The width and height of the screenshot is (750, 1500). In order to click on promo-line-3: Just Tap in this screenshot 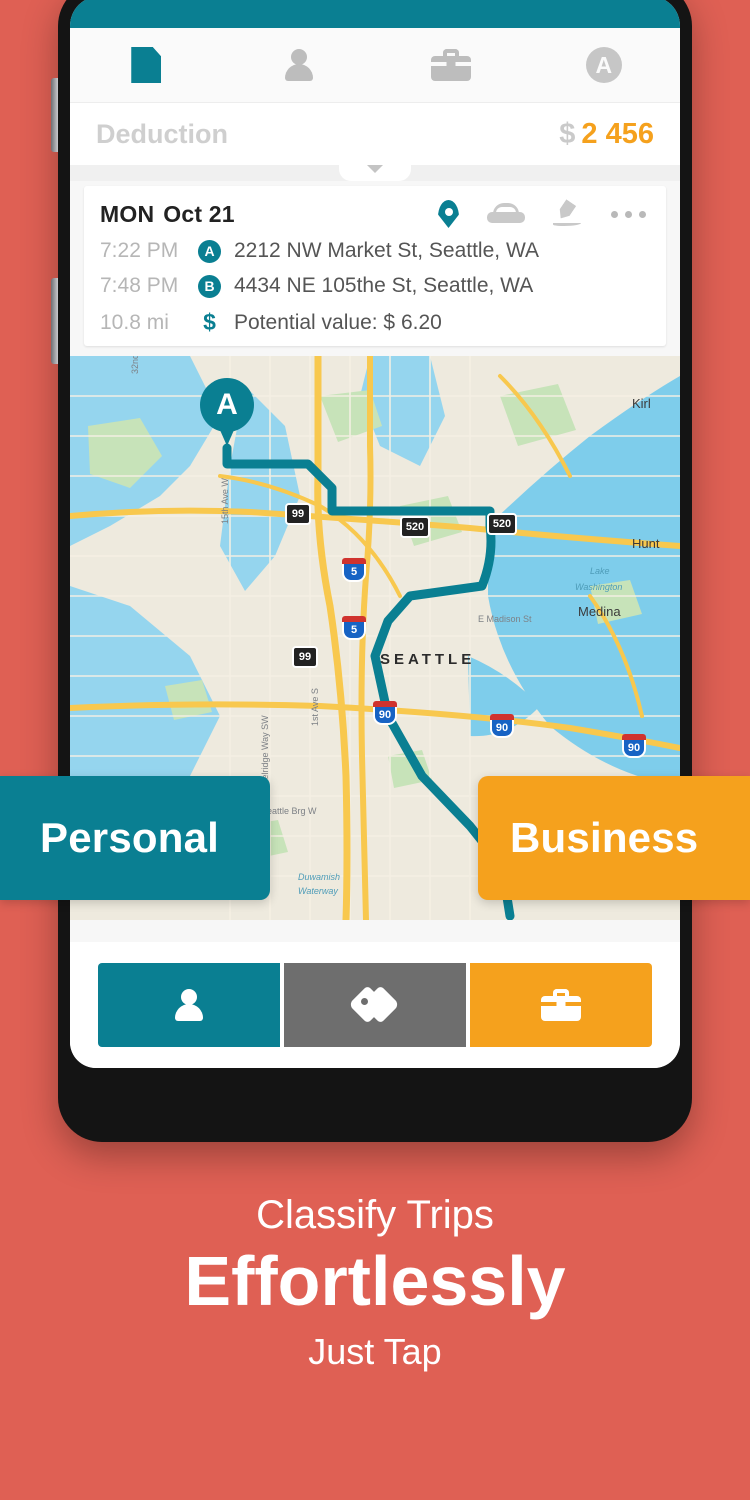, I will do `click(375, 1351)`.